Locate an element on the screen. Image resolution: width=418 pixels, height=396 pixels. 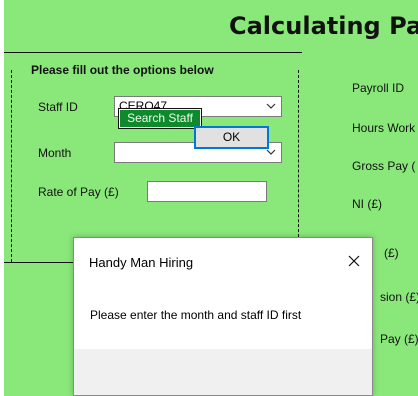
gross-pay-label: Gross Pay ( is located at coordinates (384, 166).